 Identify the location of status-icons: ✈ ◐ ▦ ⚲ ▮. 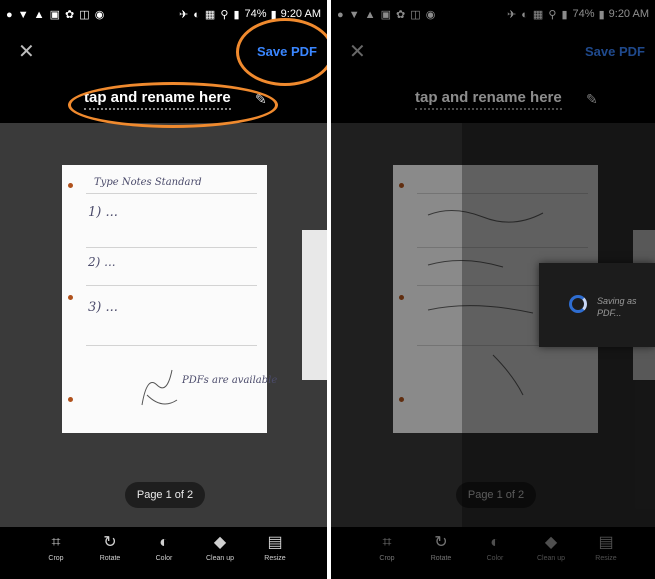
(209, 14).